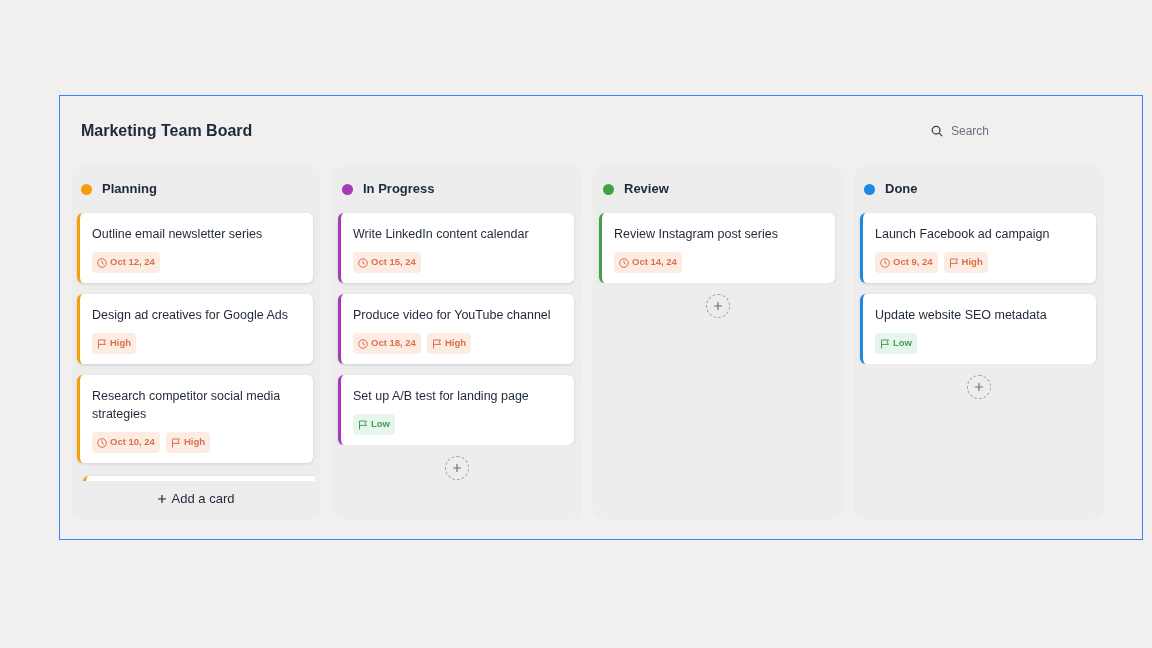  What do you see at coordinates (981, 131) in the screenshot?
I see `search-field: Search` at bounding box center [981, 131].